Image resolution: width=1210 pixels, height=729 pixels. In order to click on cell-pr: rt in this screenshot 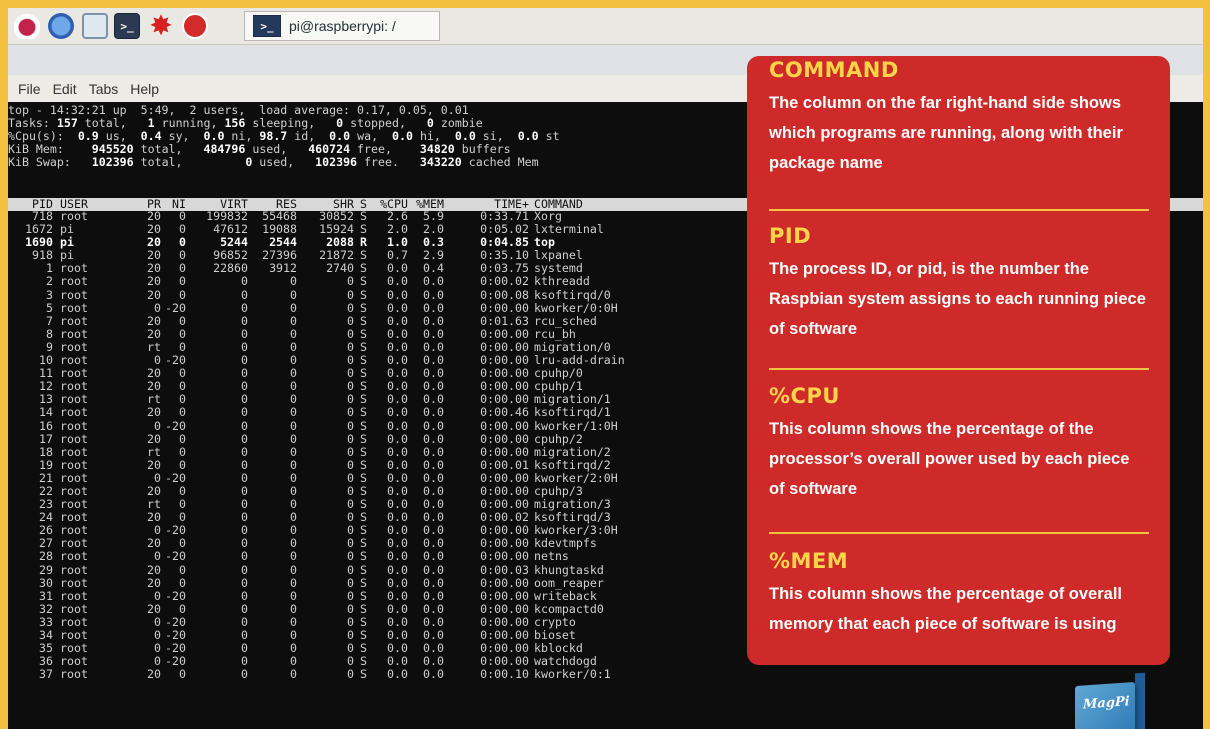, I will do `click(154, 451)`.